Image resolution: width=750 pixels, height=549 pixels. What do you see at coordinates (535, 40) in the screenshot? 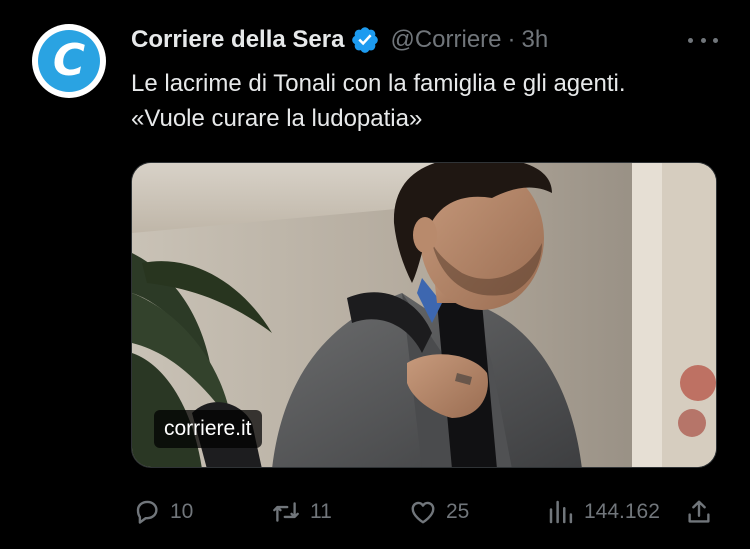
I see `timestamp: 3h` at bounding box center [535, 40].